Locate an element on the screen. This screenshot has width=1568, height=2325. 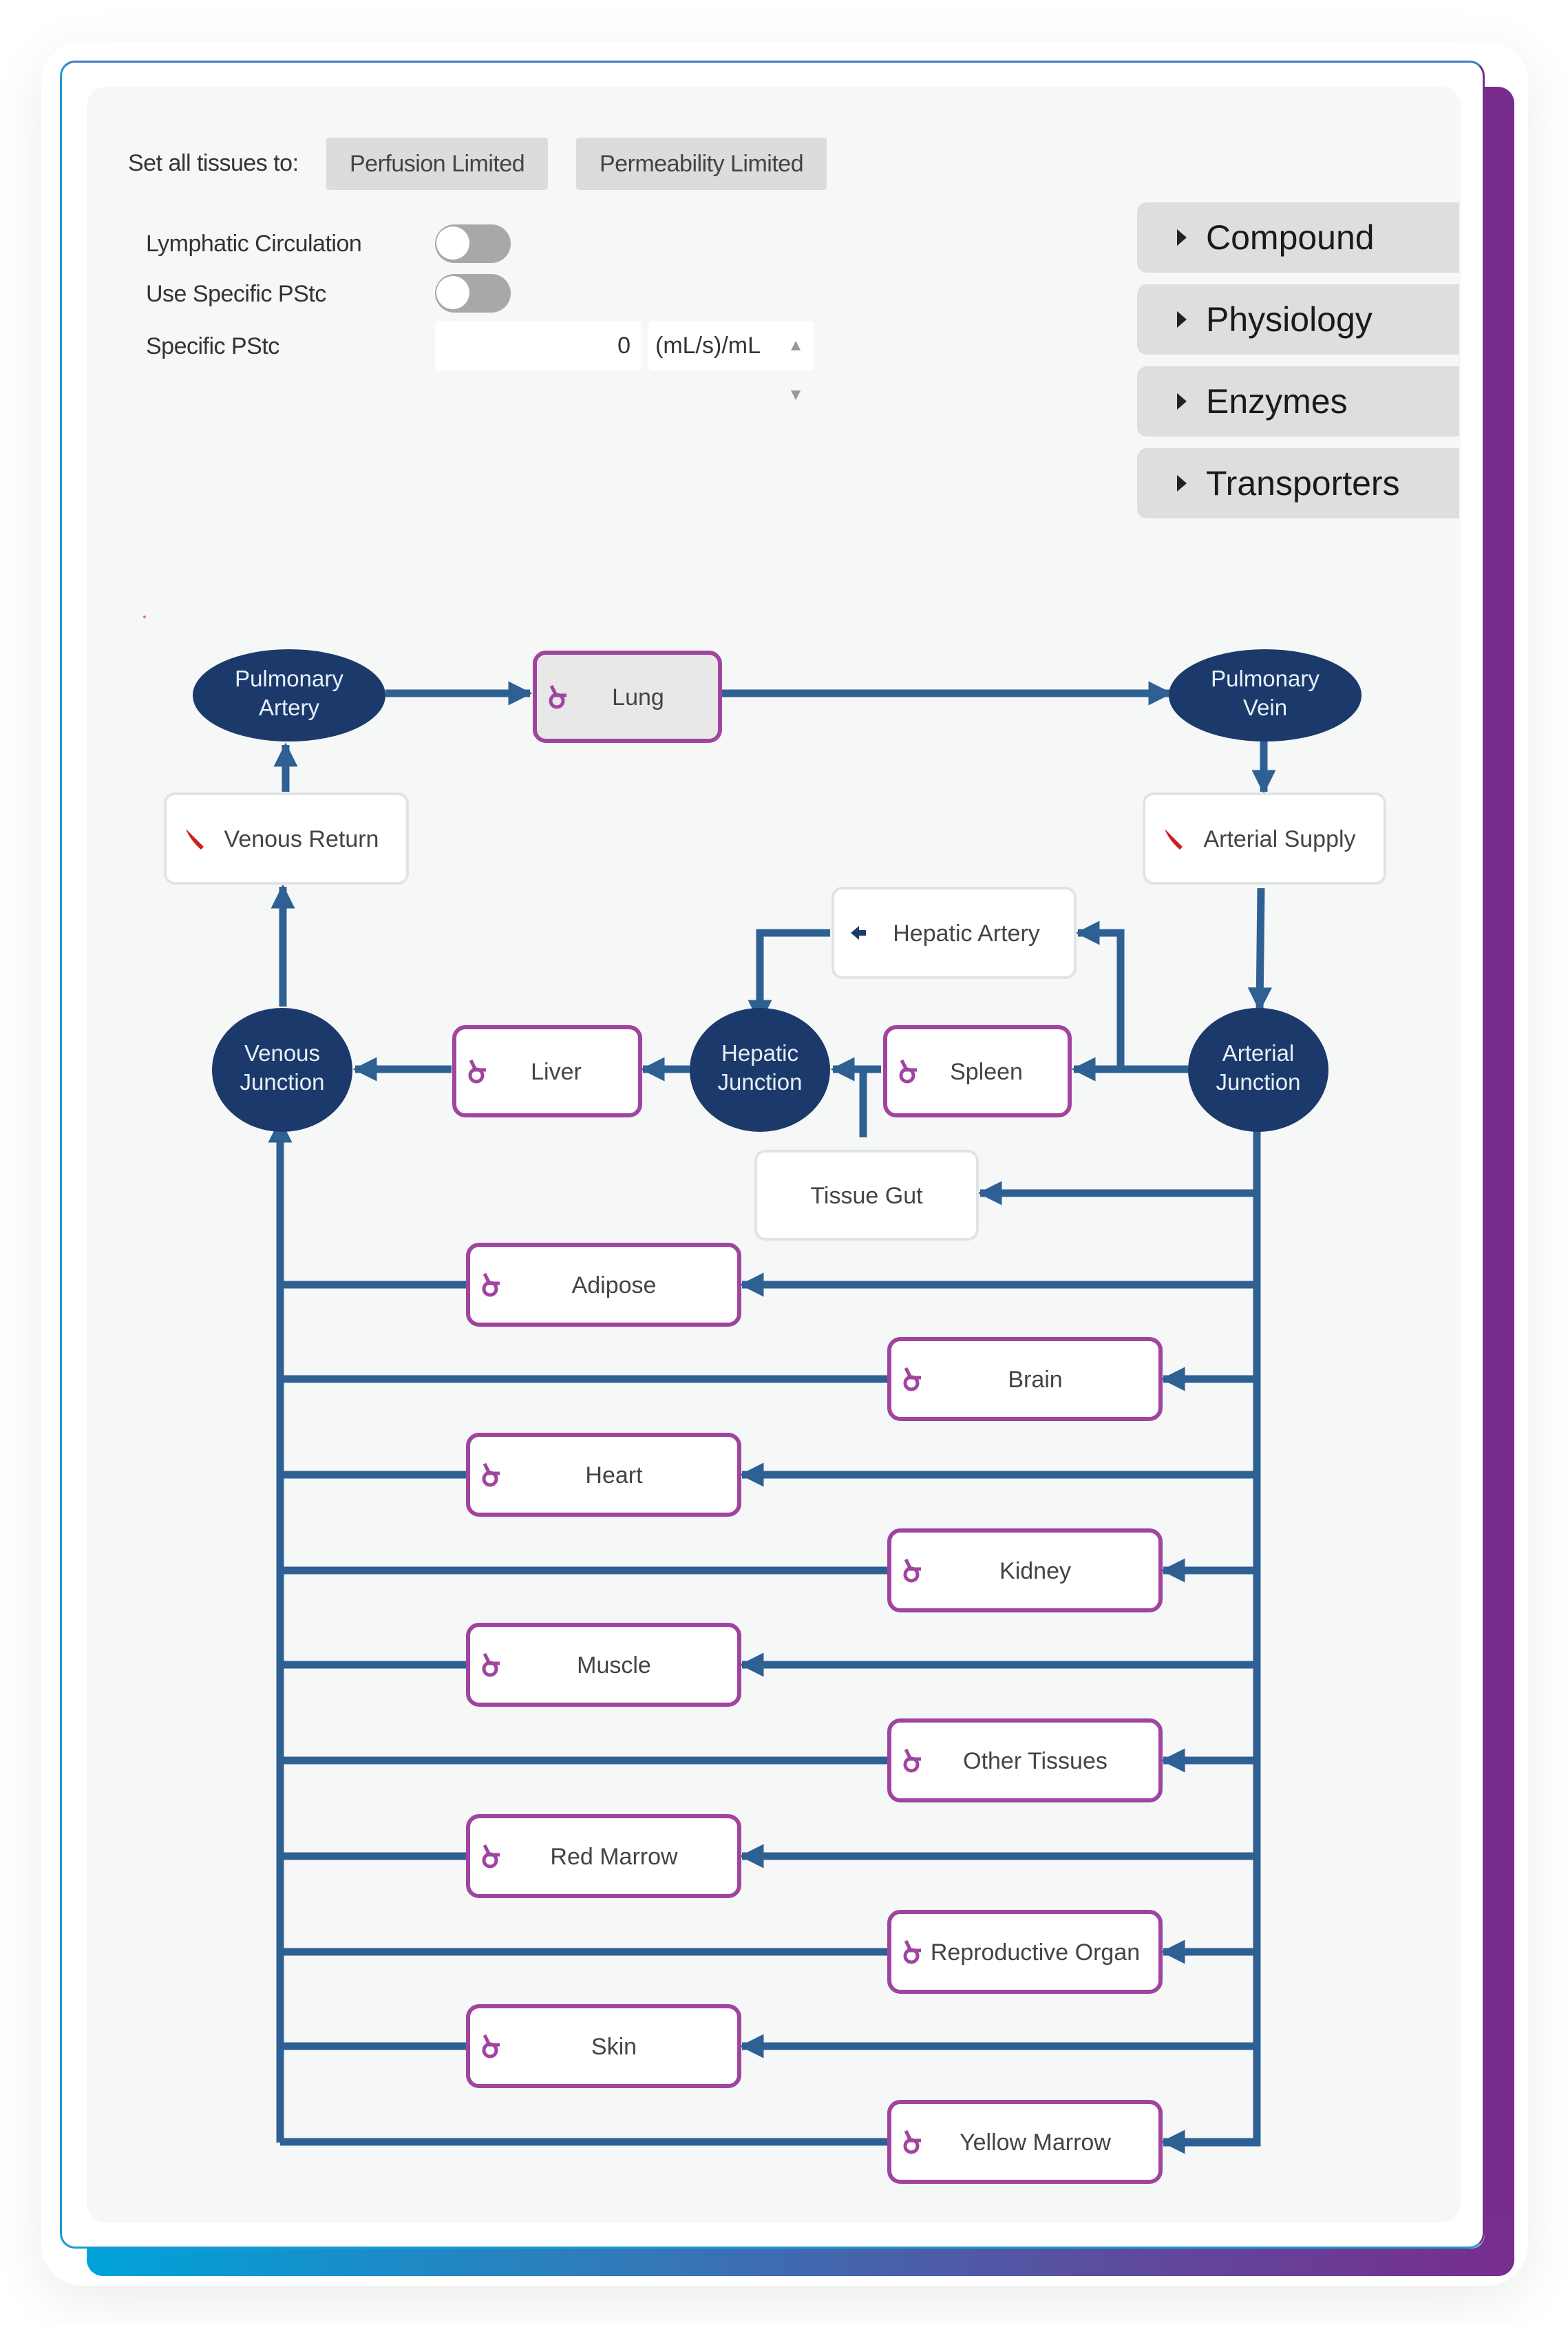
tissue-muscle: Muscle is located at coordinates (603, 1665).